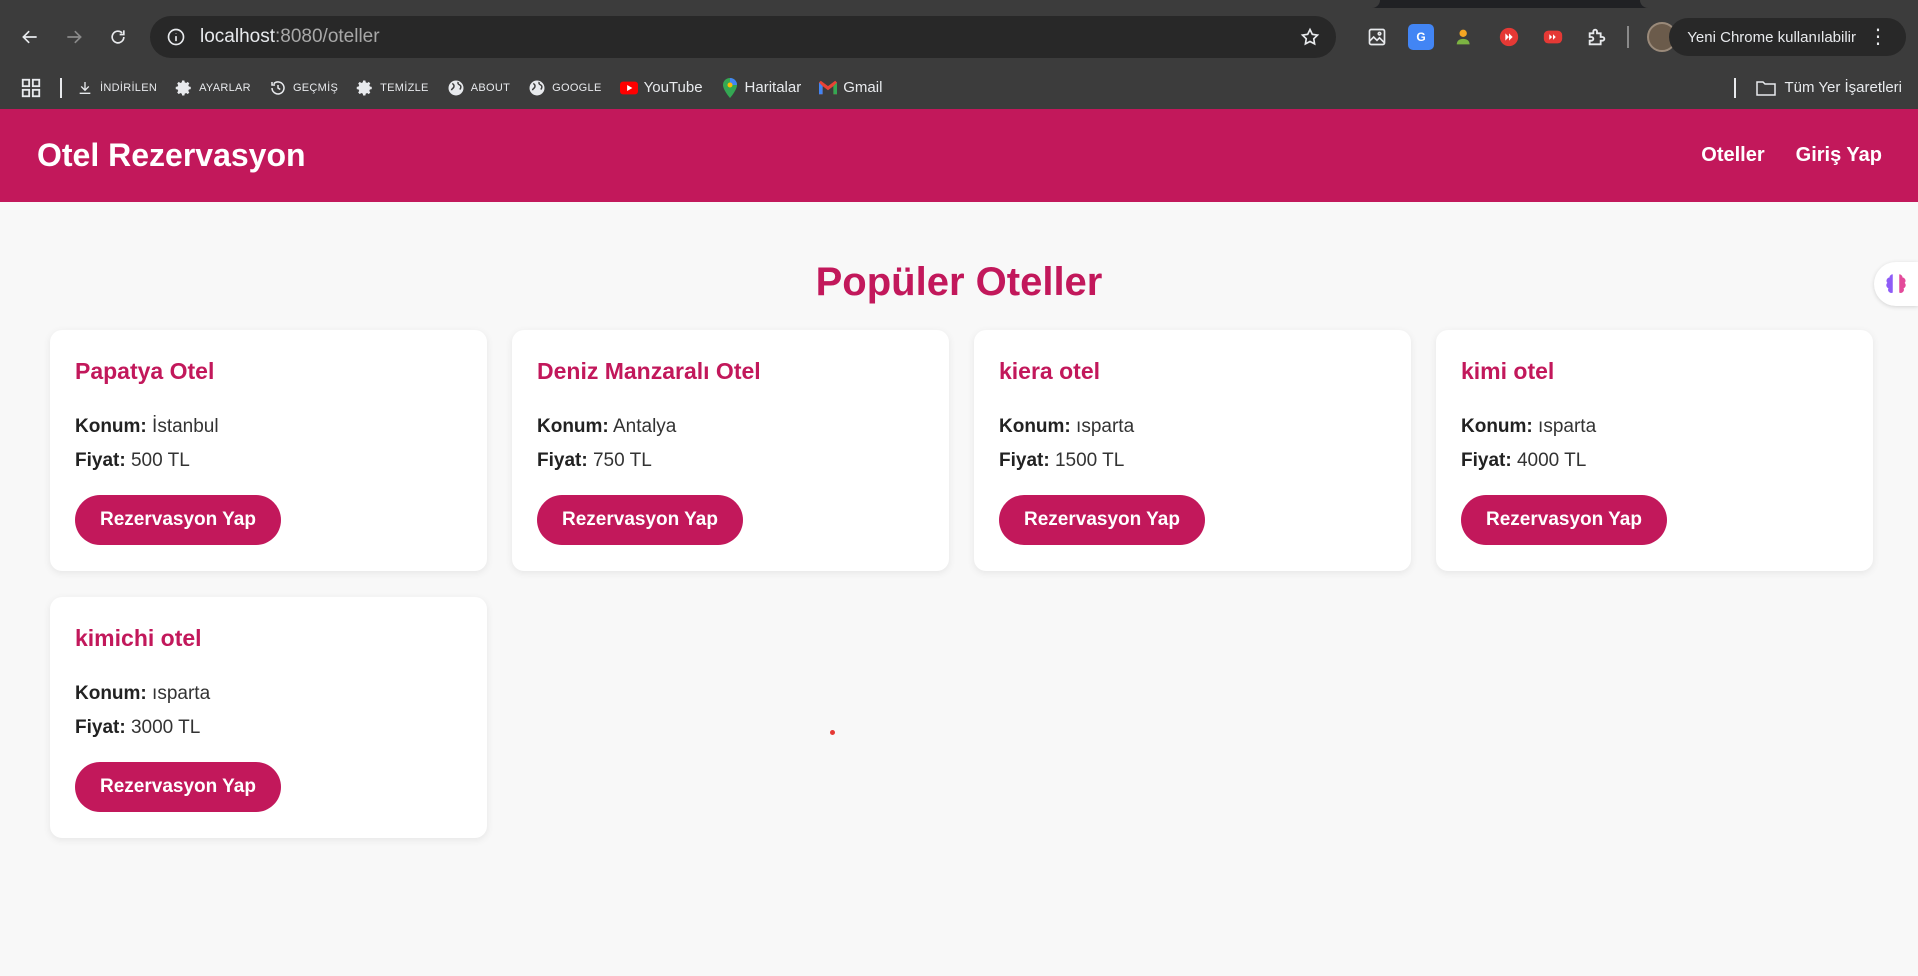  I want to click on extensions-area: G, so click(1521, 37).